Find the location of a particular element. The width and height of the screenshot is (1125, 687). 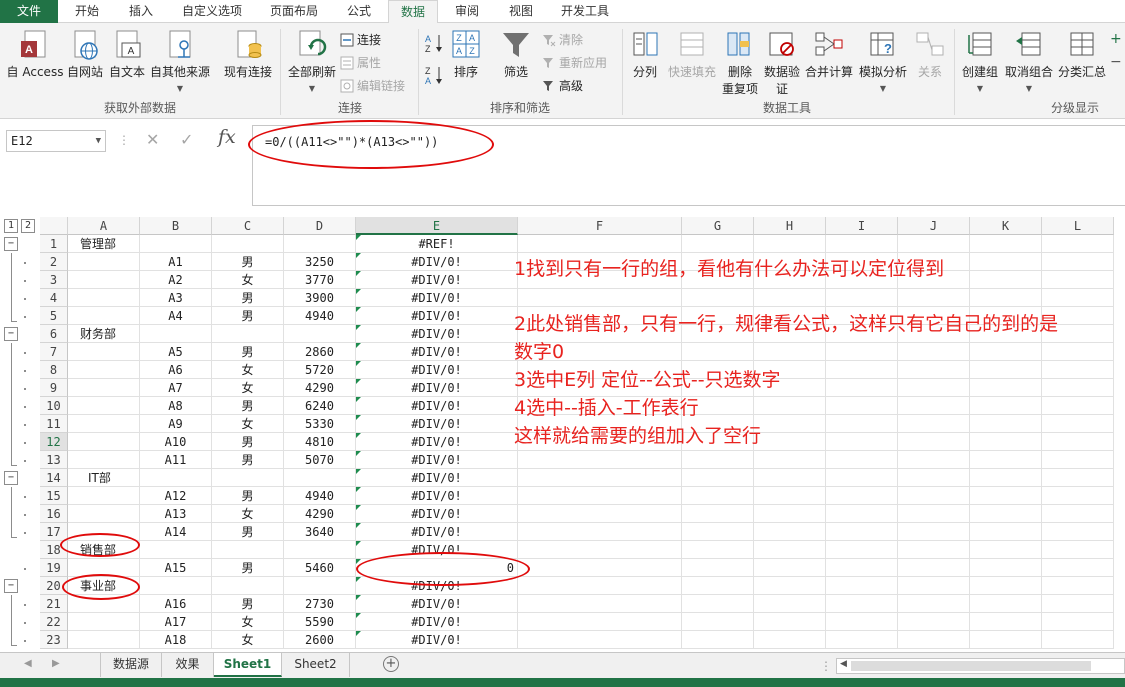

cell-k4 is located at coordinates (1006, 298).